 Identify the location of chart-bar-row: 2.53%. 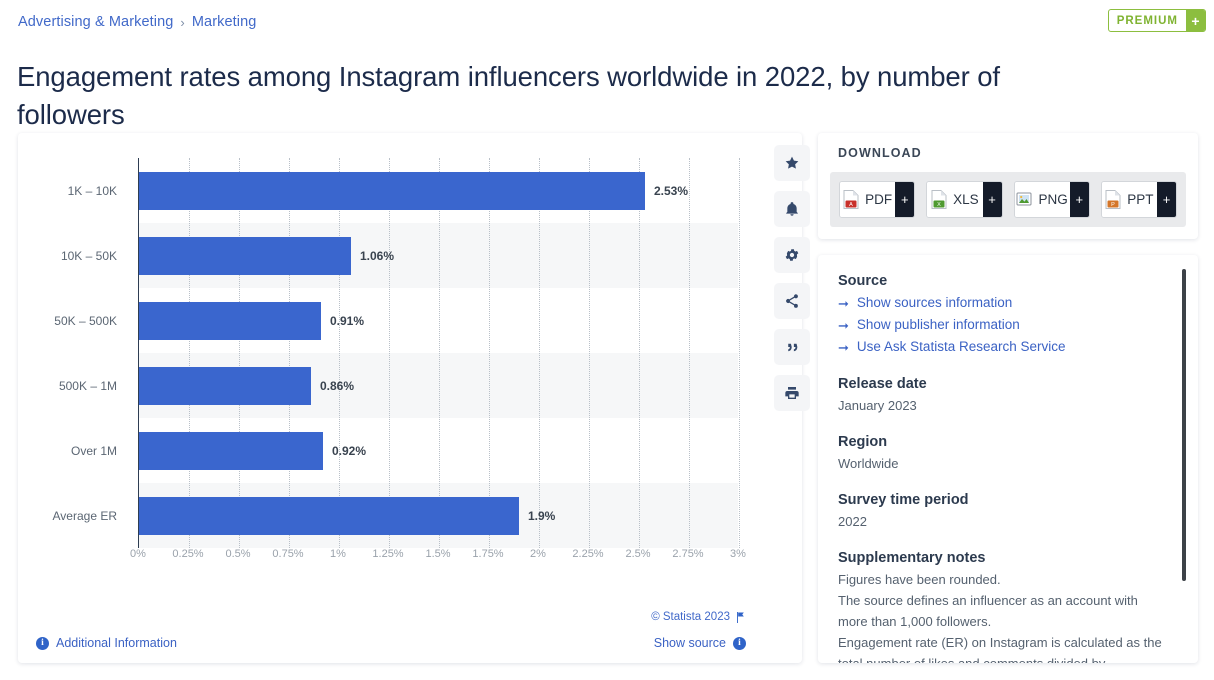
(438, 190).